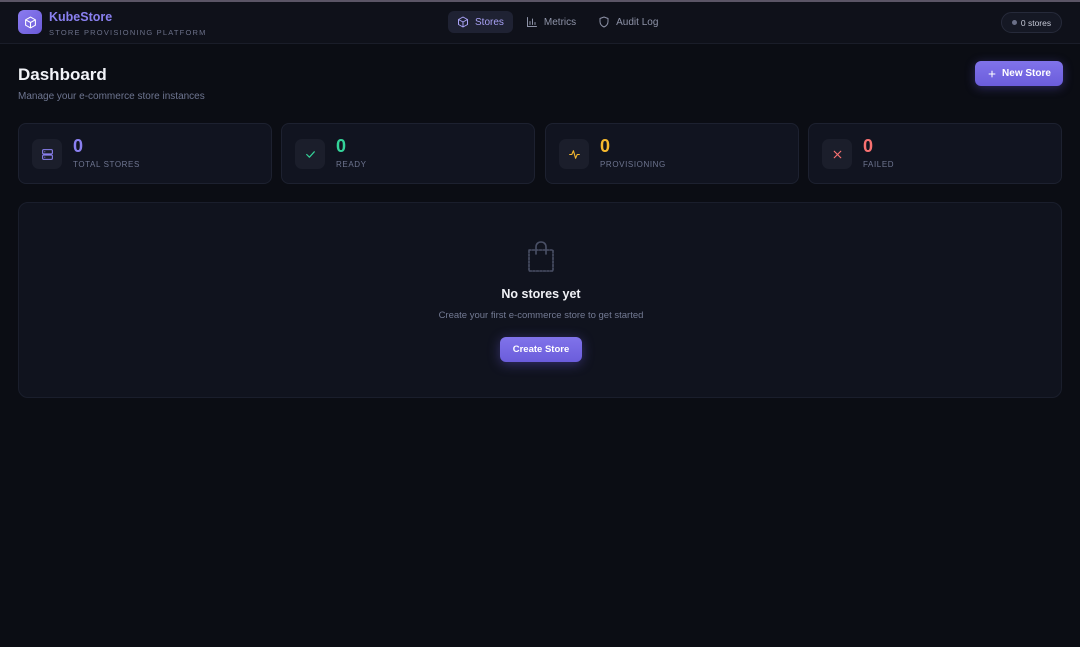 The width and height of the screenshot is (1080, 647). What do you see at coordinates (128, 32) in the screenshot?
I see `brand-tagline: STORE PROVISIONING PLATFORM` at bounding box center [128, 32].